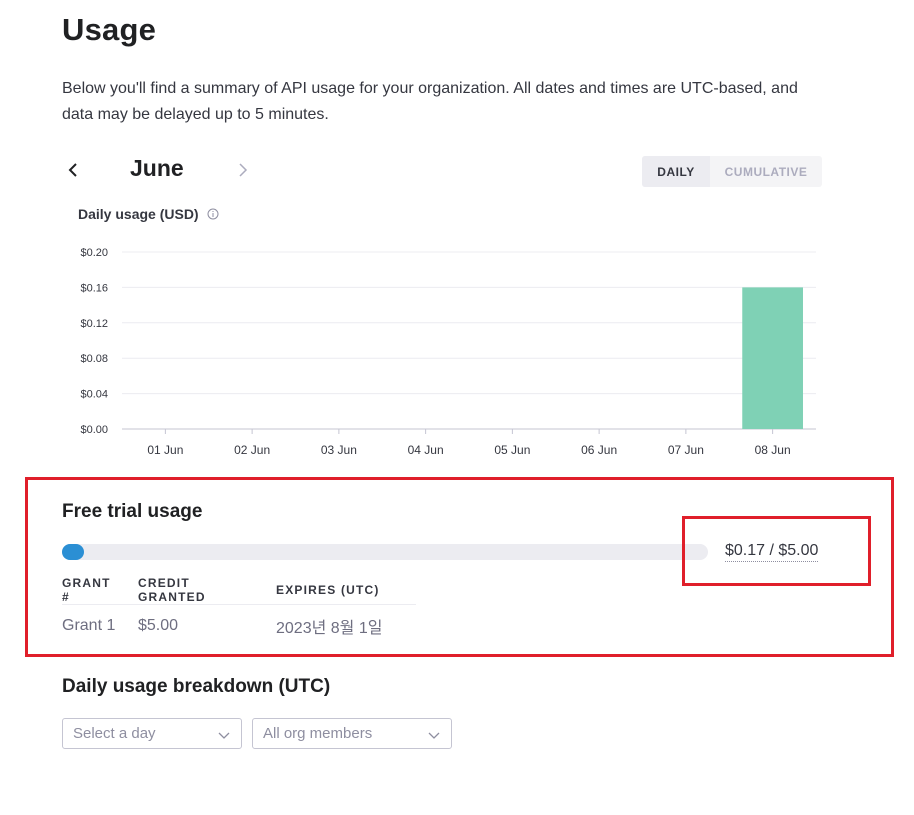 Image resolution: width=914 pixels, height=815 pixels. Describe the element at coordinates (94, 395) in the screenshot. I see `y-tick-label: $0.04` at that location.